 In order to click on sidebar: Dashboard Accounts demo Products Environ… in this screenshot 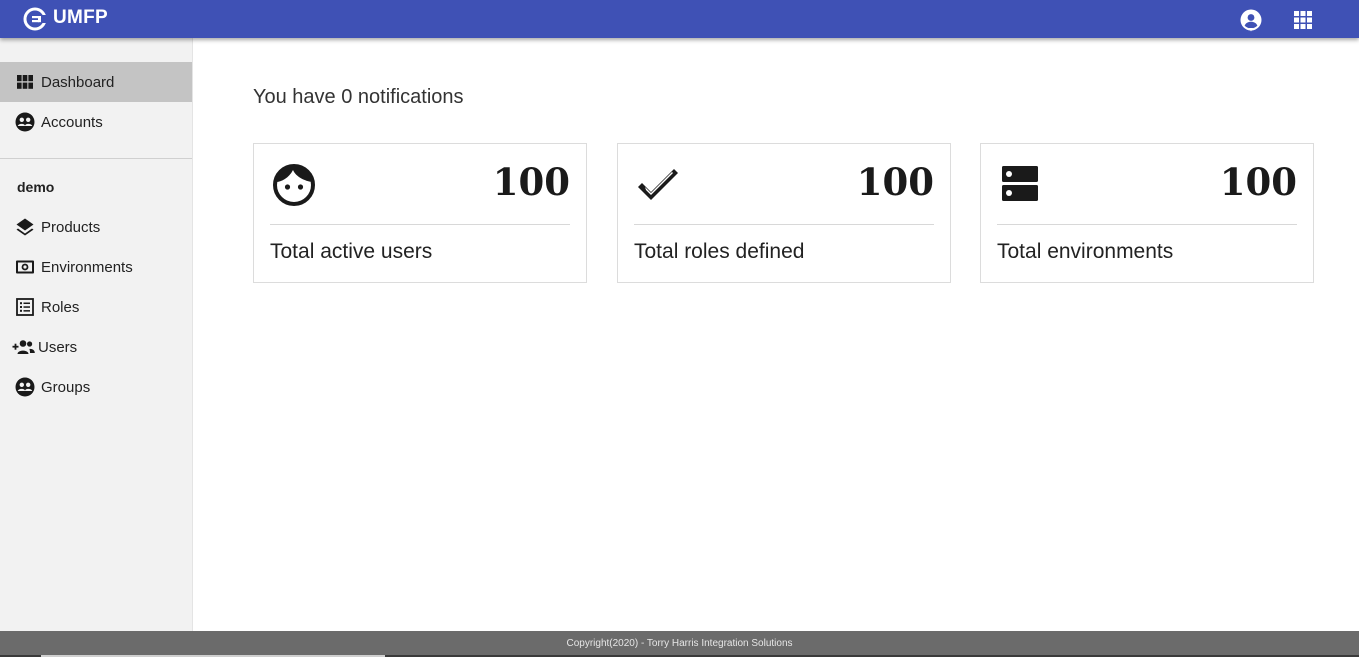, I will do `click(96, 334)`.